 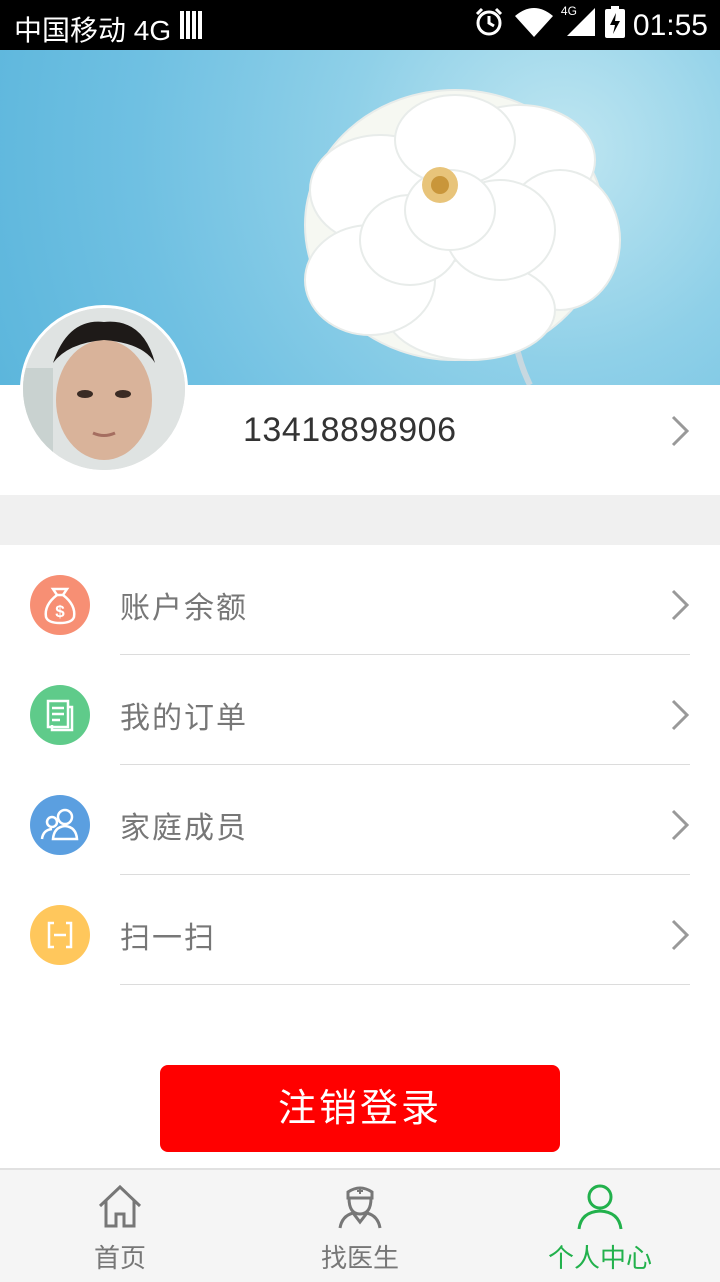 I want to click on tab-home: 首页, so click(x=120, y=1226).